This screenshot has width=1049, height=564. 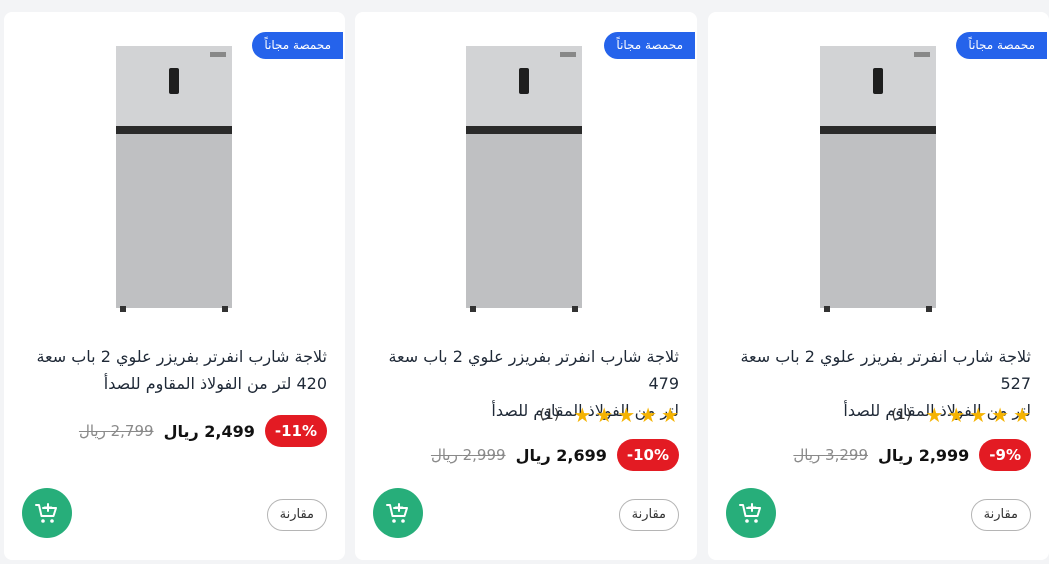 I want to click on old-price: 2,999 ريال, so click(x=468, y=455).